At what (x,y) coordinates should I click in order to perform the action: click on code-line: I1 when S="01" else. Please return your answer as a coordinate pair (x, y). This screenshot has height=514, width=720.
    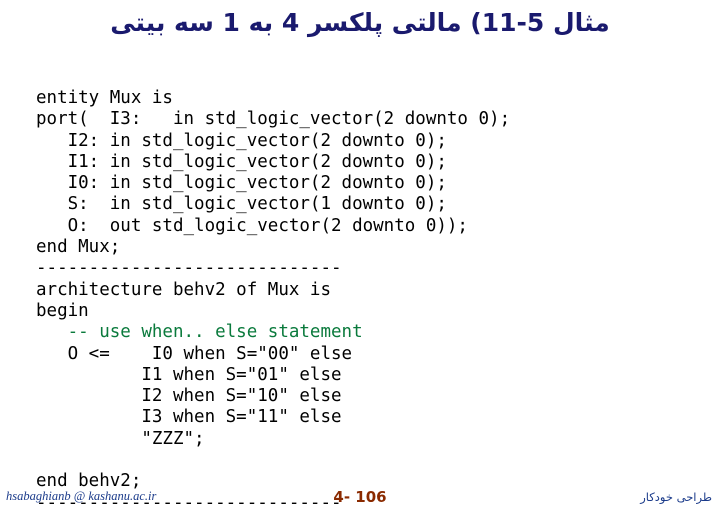
    Looking at the image, I should click on (189, 374).